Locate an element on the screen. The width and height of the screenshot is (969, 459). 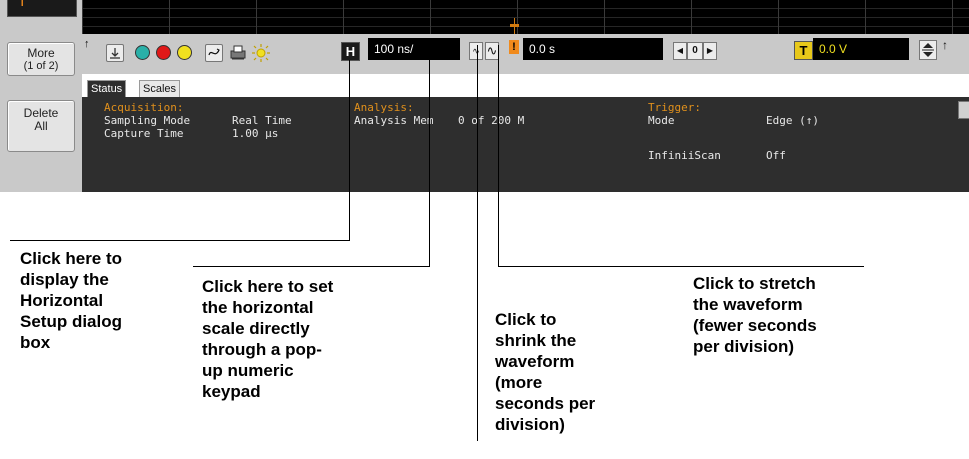
stretch-wave-icon: ∿ is located at coordinates (492, 50).